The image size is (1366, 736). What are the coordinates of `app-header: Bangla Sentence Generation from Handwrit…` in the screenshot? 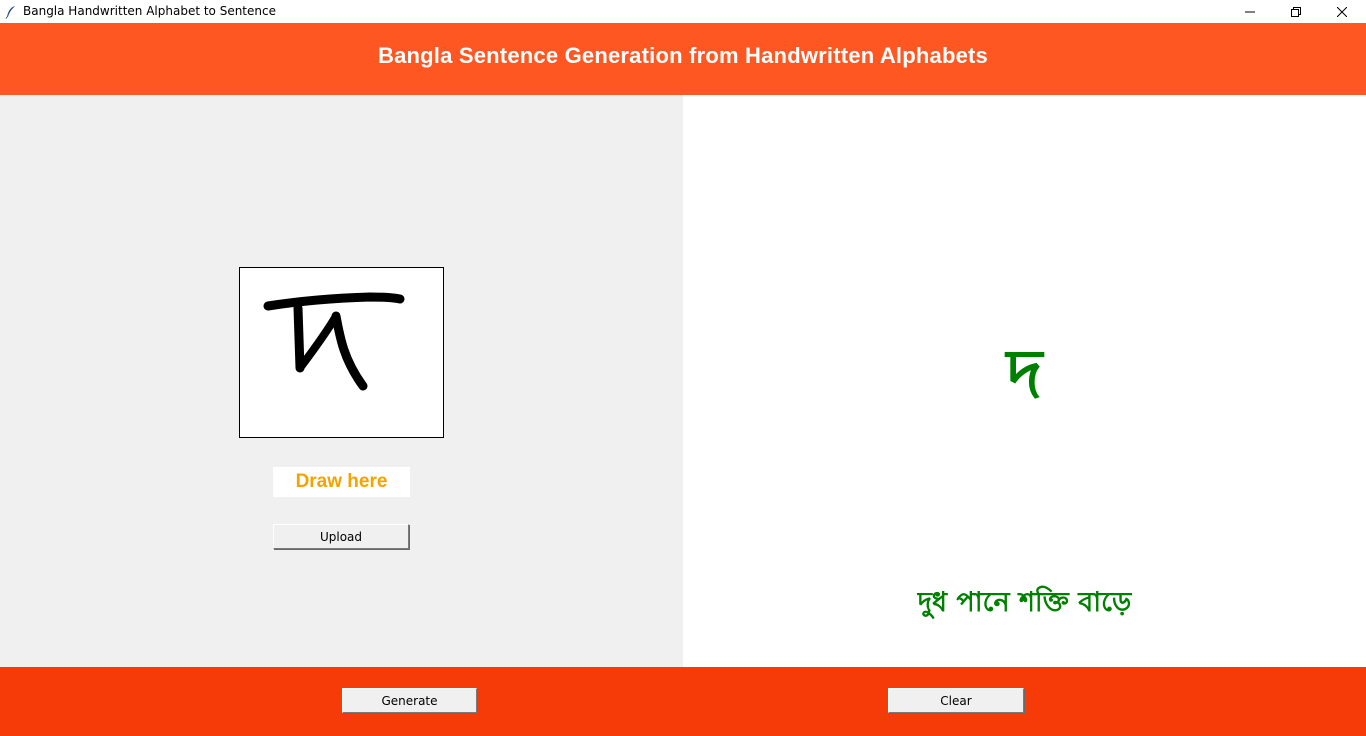 It's located at (683, 59).